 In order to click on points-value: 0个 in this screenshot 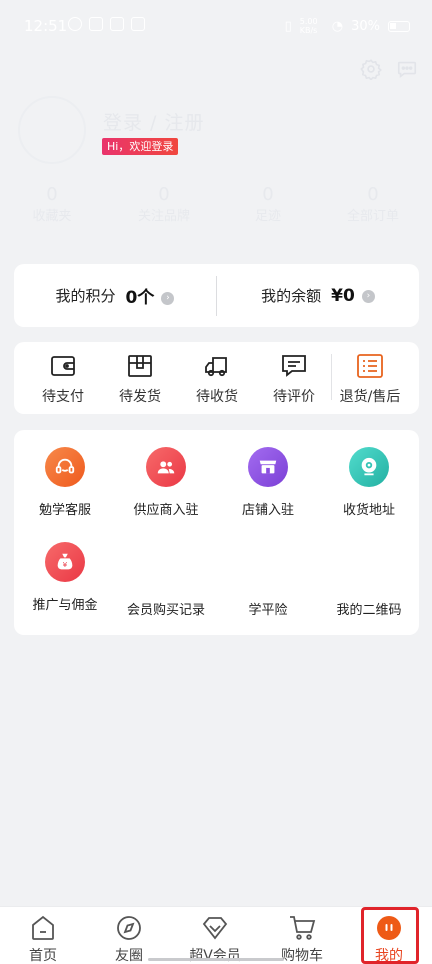, I will do `click(140, 298)`.